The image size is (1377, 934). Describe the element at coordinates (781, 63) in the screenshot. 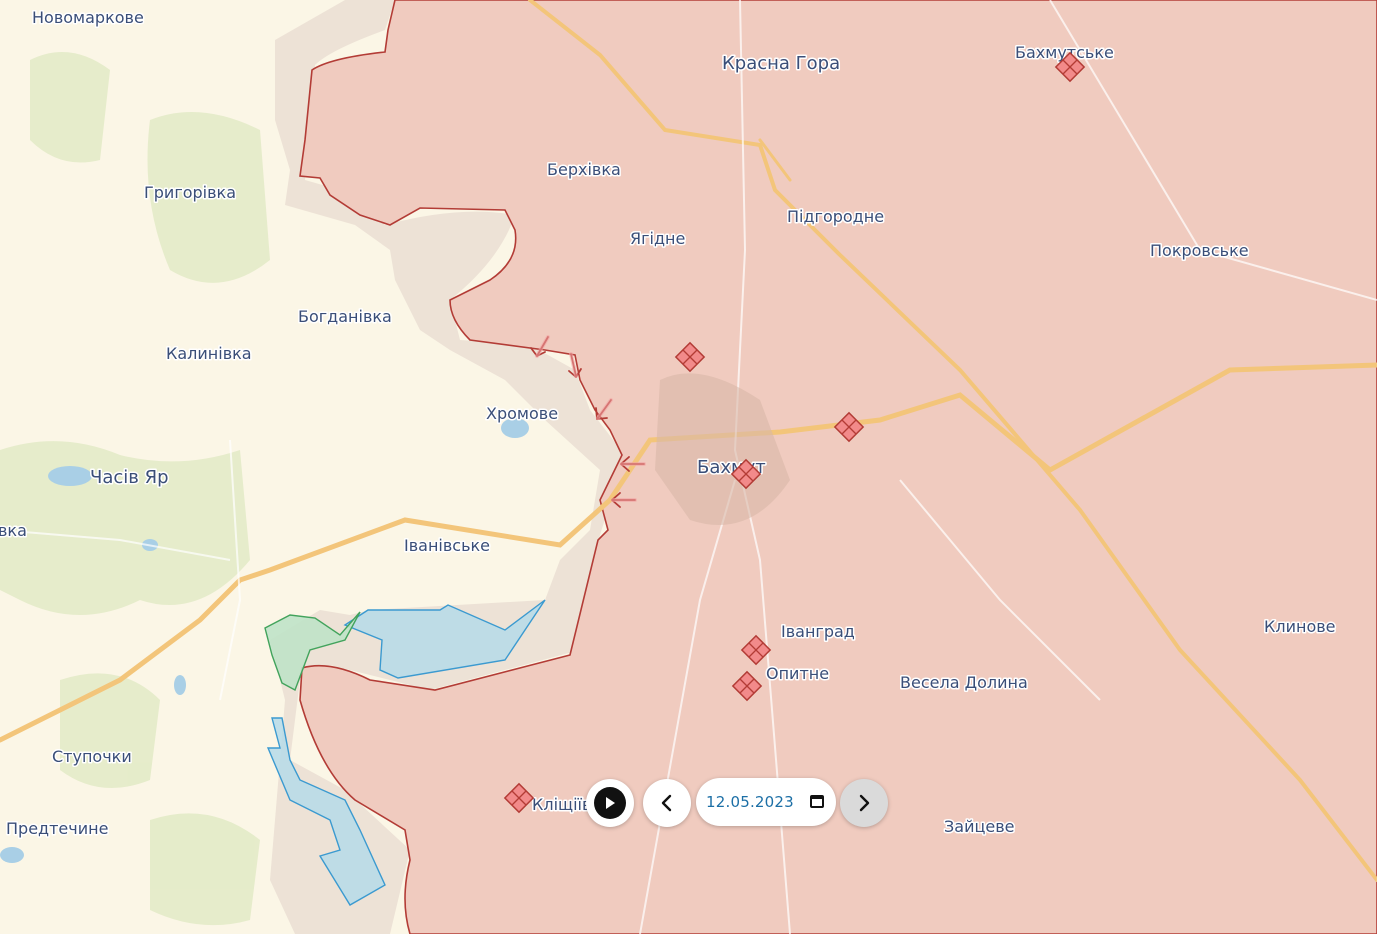

I see `place-label: Красна Гора` at that location.